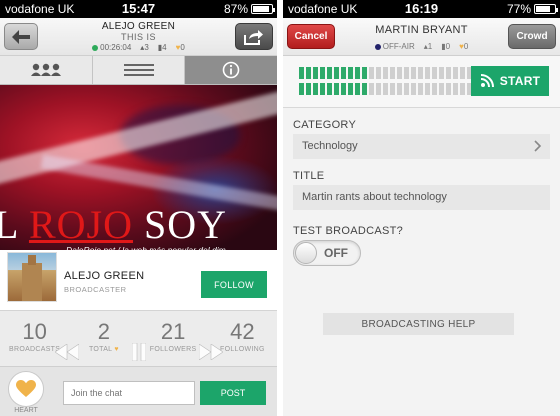 The height and width of the screenshot is (416, 560). What do you see at coordinates (532, 36) in the screenshot?
I see `crowd-button: Crowd` at bounding box center [532, 36].